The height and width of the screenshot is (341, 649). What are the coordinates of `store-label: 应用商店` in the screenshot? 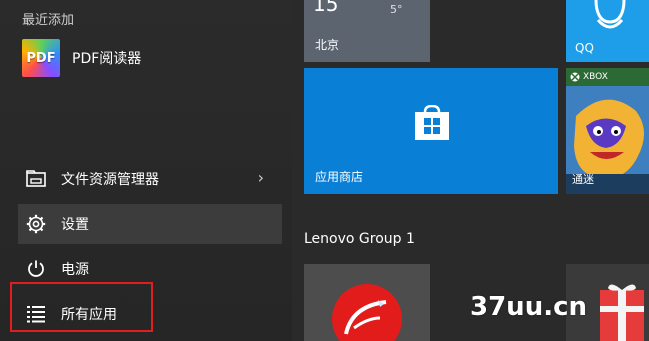 It's located at (339, 177).